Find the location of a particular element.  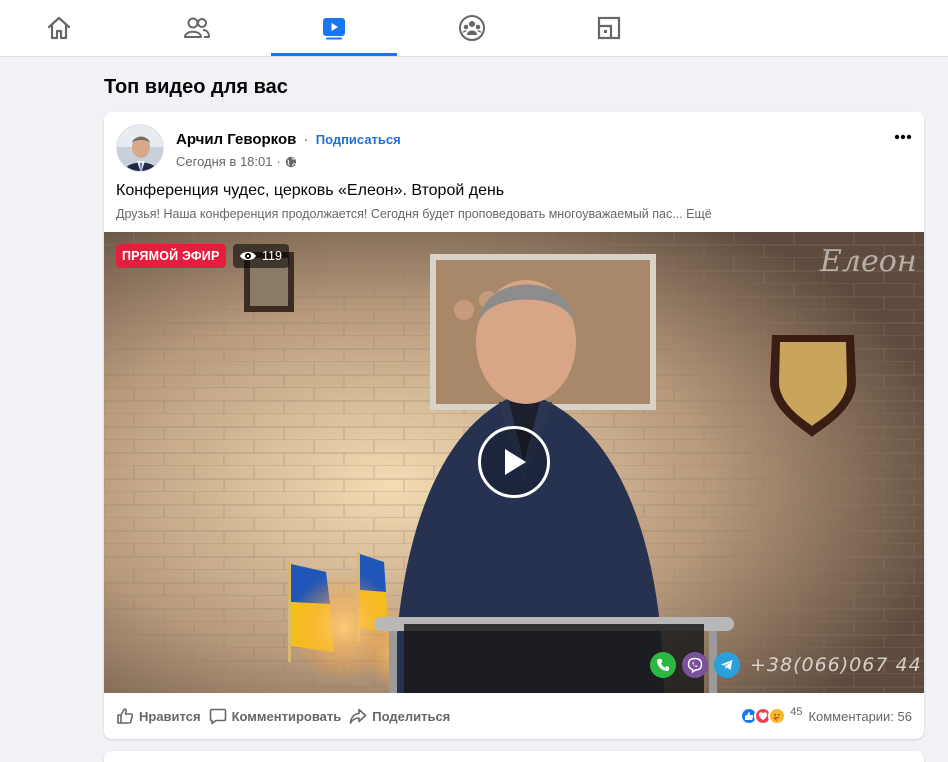

tab-watch is located at coordinates (334, 28).